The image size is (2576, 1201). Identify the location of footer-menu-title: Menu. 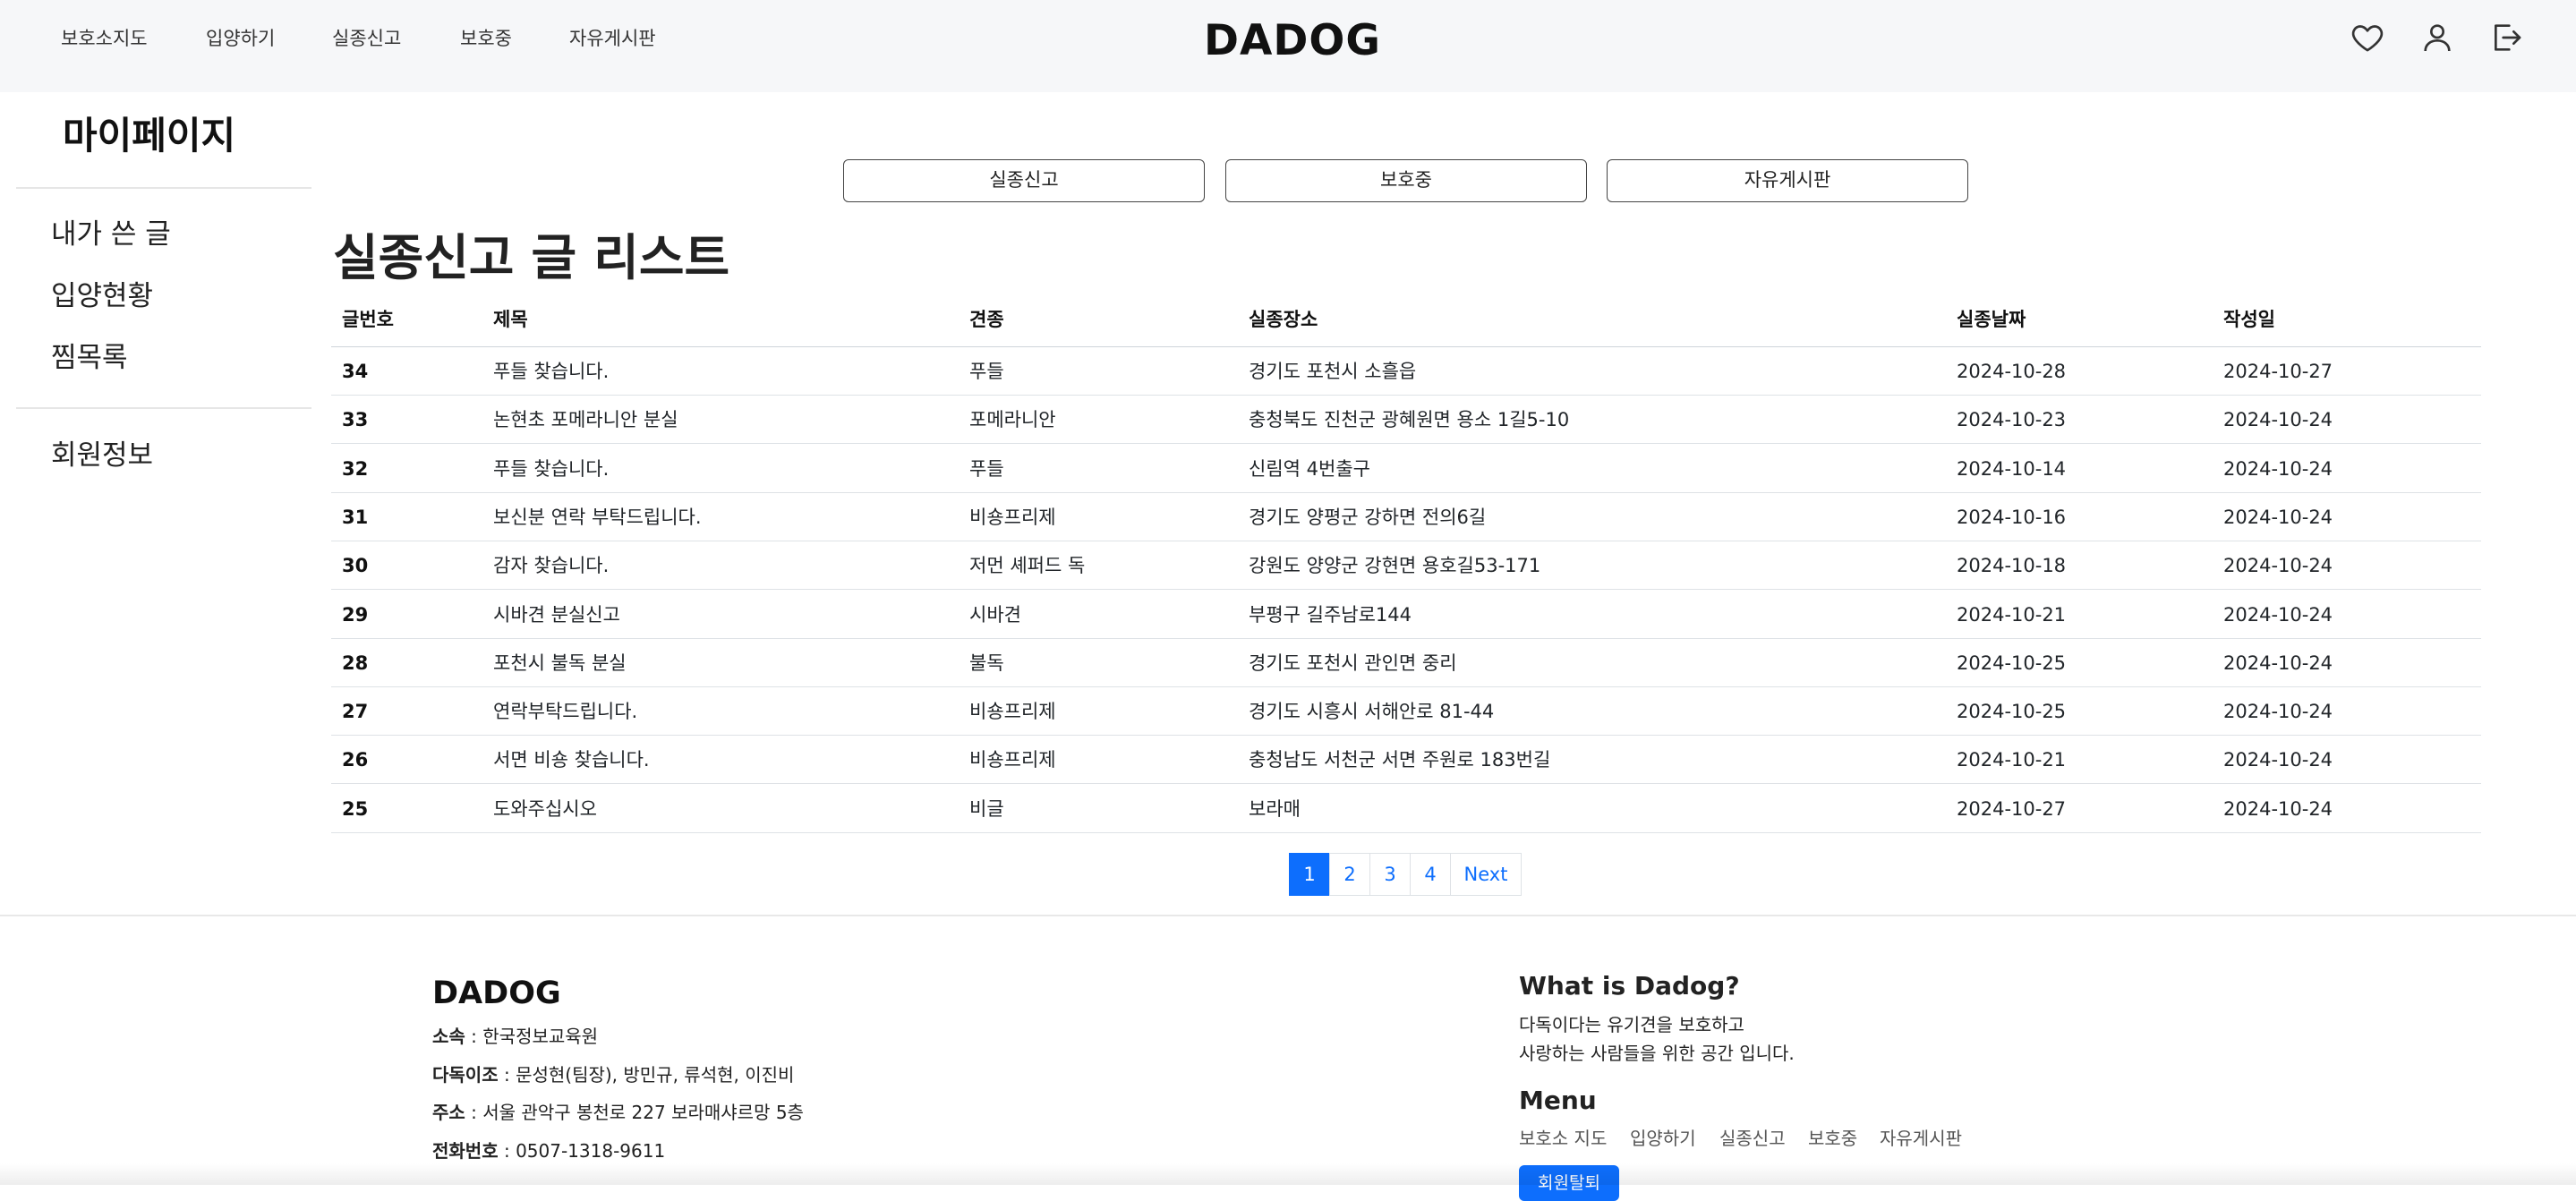
(1558, 1100).